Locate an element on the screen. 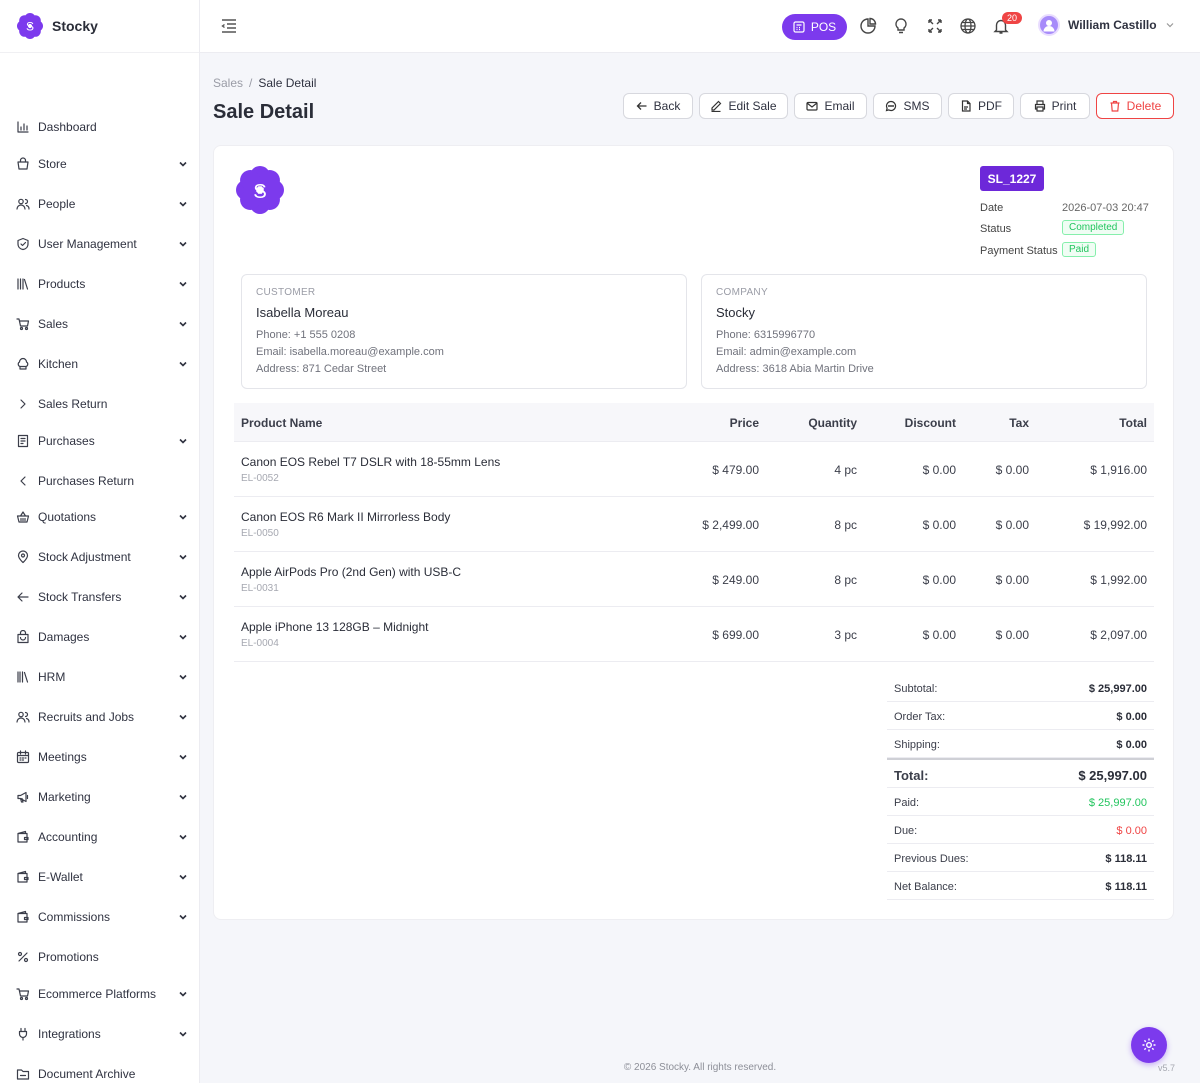  sidebar-item-label: Dashboard is located at coordinates (67, 127).